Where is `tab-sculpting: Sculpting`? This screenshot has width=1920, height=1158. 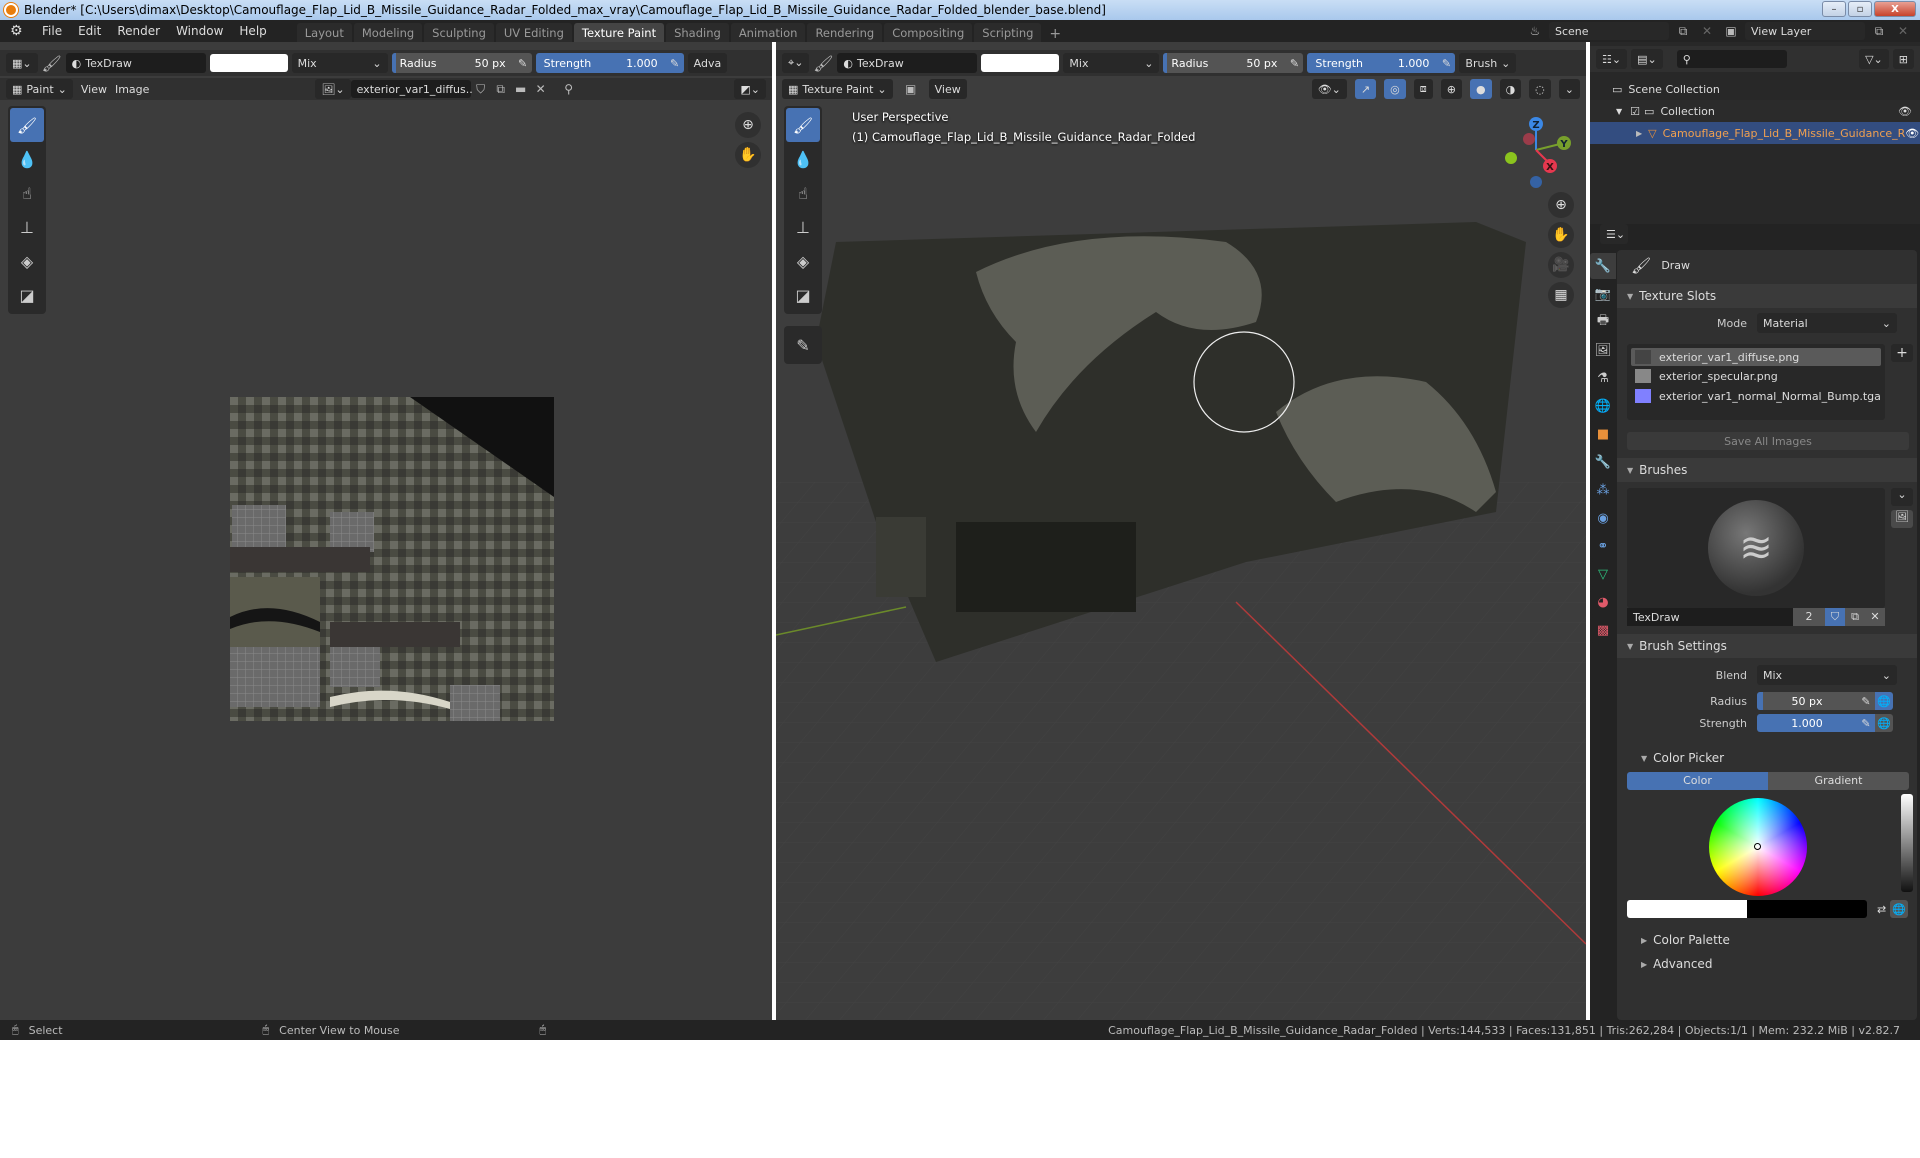 tab-sculpting: Sculpting is located at coordinates (459, 32).